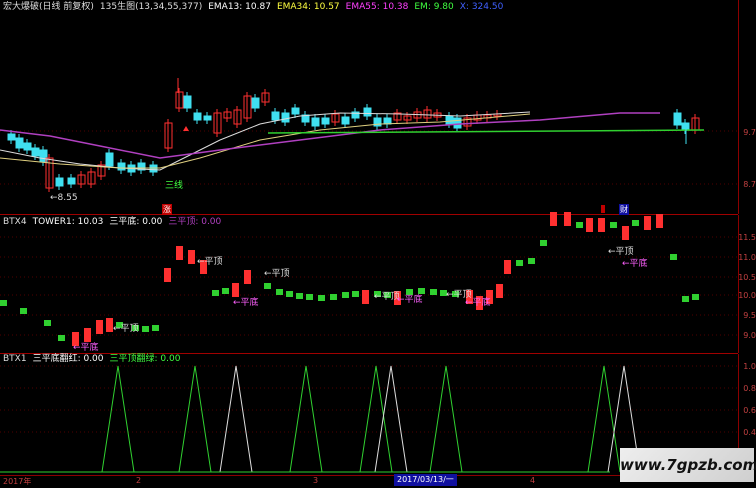  What do you see at coordinates (139, 480) in the screenshot?
I see `timeline-month-2: 2` at bounding box center [139, 480].